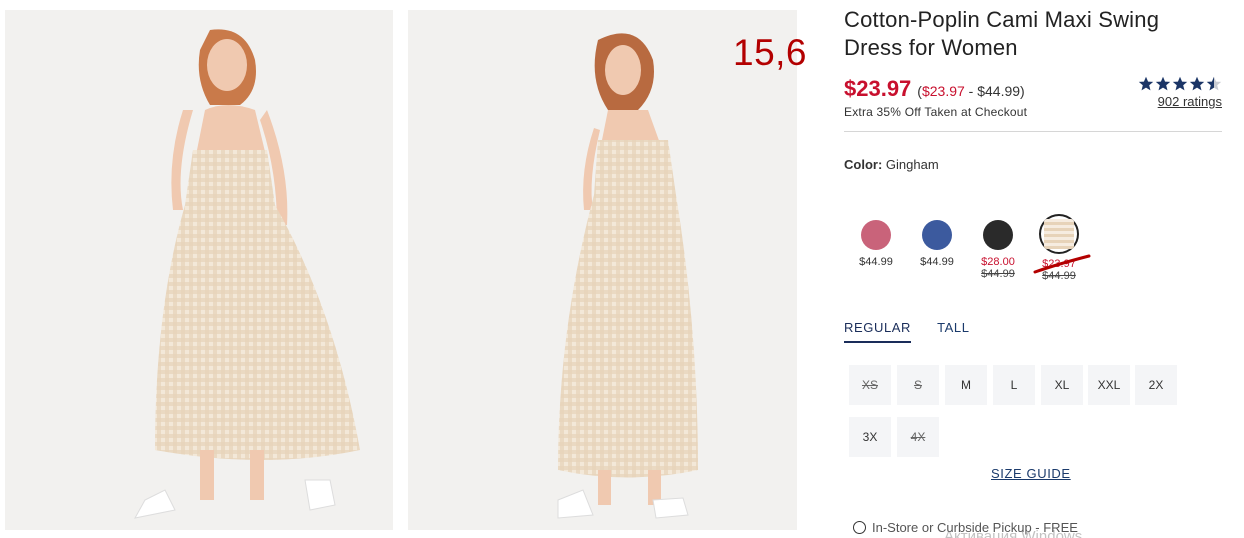 This screenshot has width=1244, height=538. What do you see at coordinates (1031, 473) in the screenshot?
I see `size-guide-link: SIZE GUIDE` at bounding box center [1031, 473].